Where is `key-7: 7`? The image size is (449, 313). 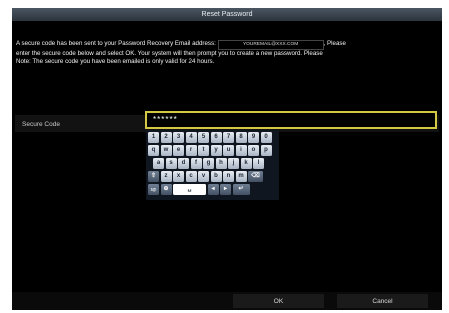 key-7: 7 is located at coordinates (228, 137).